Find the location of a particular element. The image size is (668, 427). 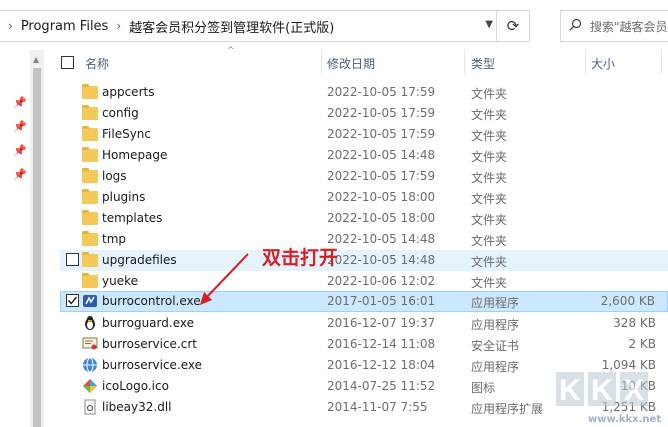

column-header: ^ 名称 修改日期 类型 大小 is located at coordinates (356, 61).